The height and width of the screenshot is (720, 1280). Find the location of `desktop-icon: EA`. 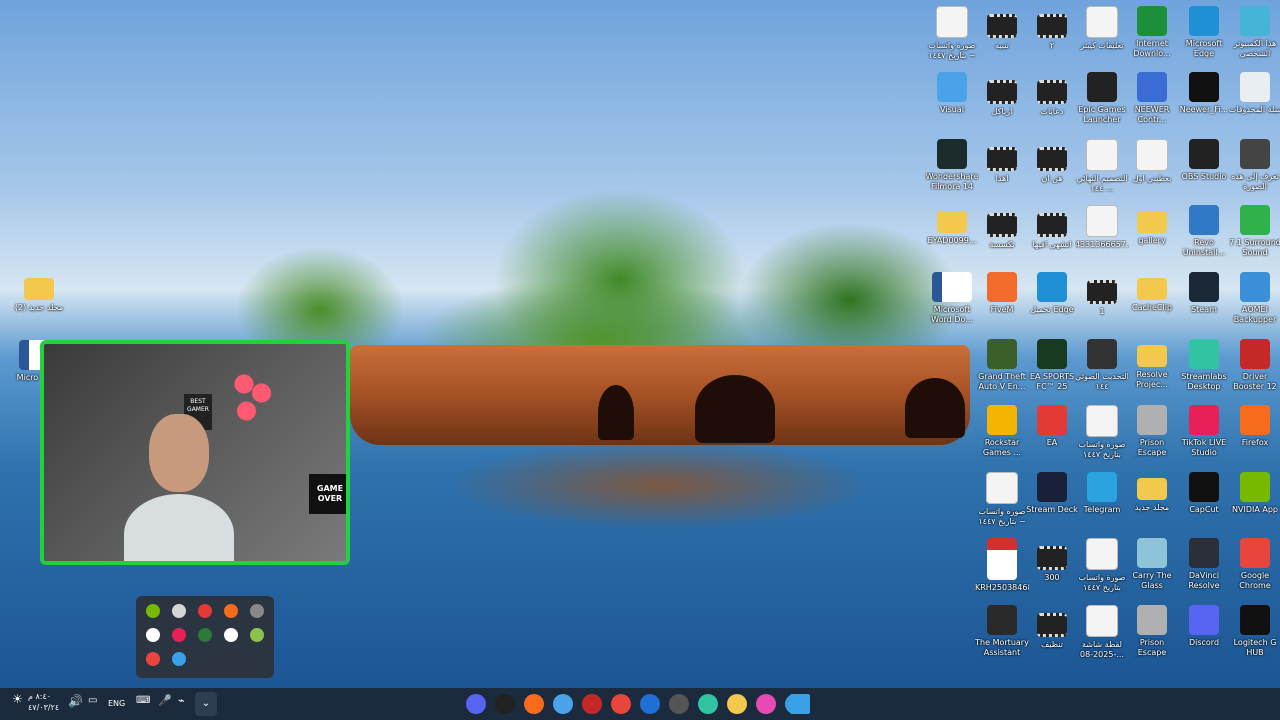

desktop-icon: EA is located at coordinates (1052, 426).